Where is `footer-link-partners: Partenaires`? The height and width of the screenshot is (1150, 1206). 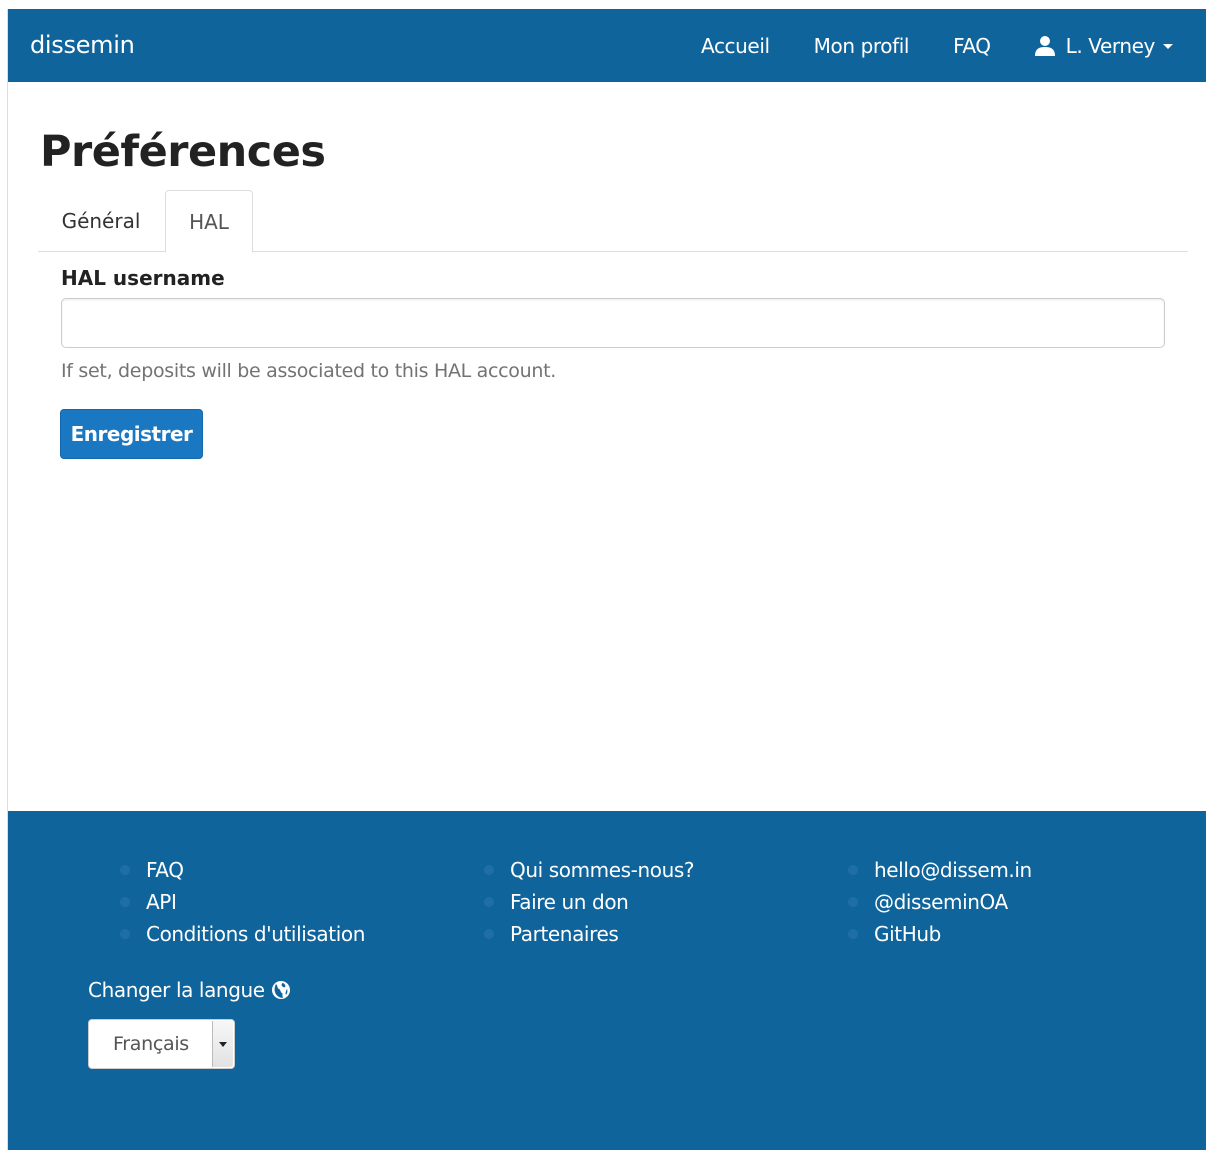 footer-link-partners: Partenaires is located at coordinates (564, 934).